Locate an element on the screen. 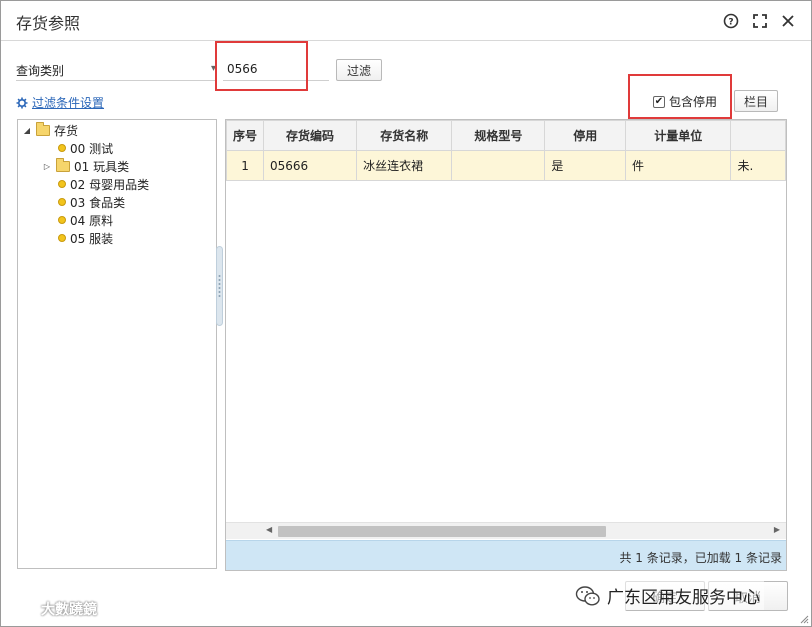 The width and height of the screenshot is (812, 627). horizontal-scrollbar: ◀ ▶ is located at coordinates (506, 530).